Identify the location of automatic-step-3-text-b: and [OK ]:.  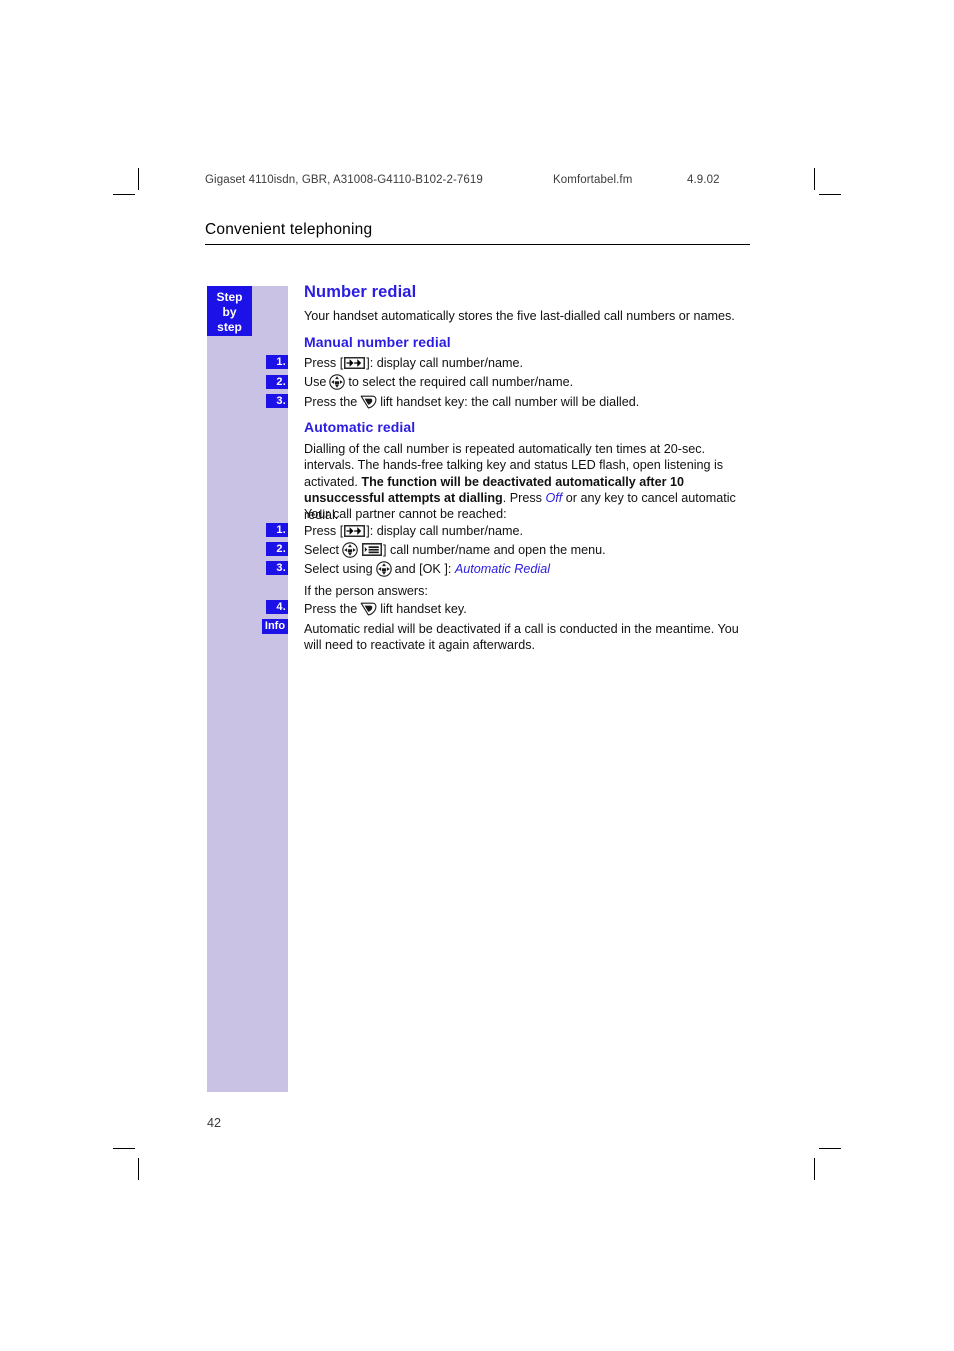
(423, 569).